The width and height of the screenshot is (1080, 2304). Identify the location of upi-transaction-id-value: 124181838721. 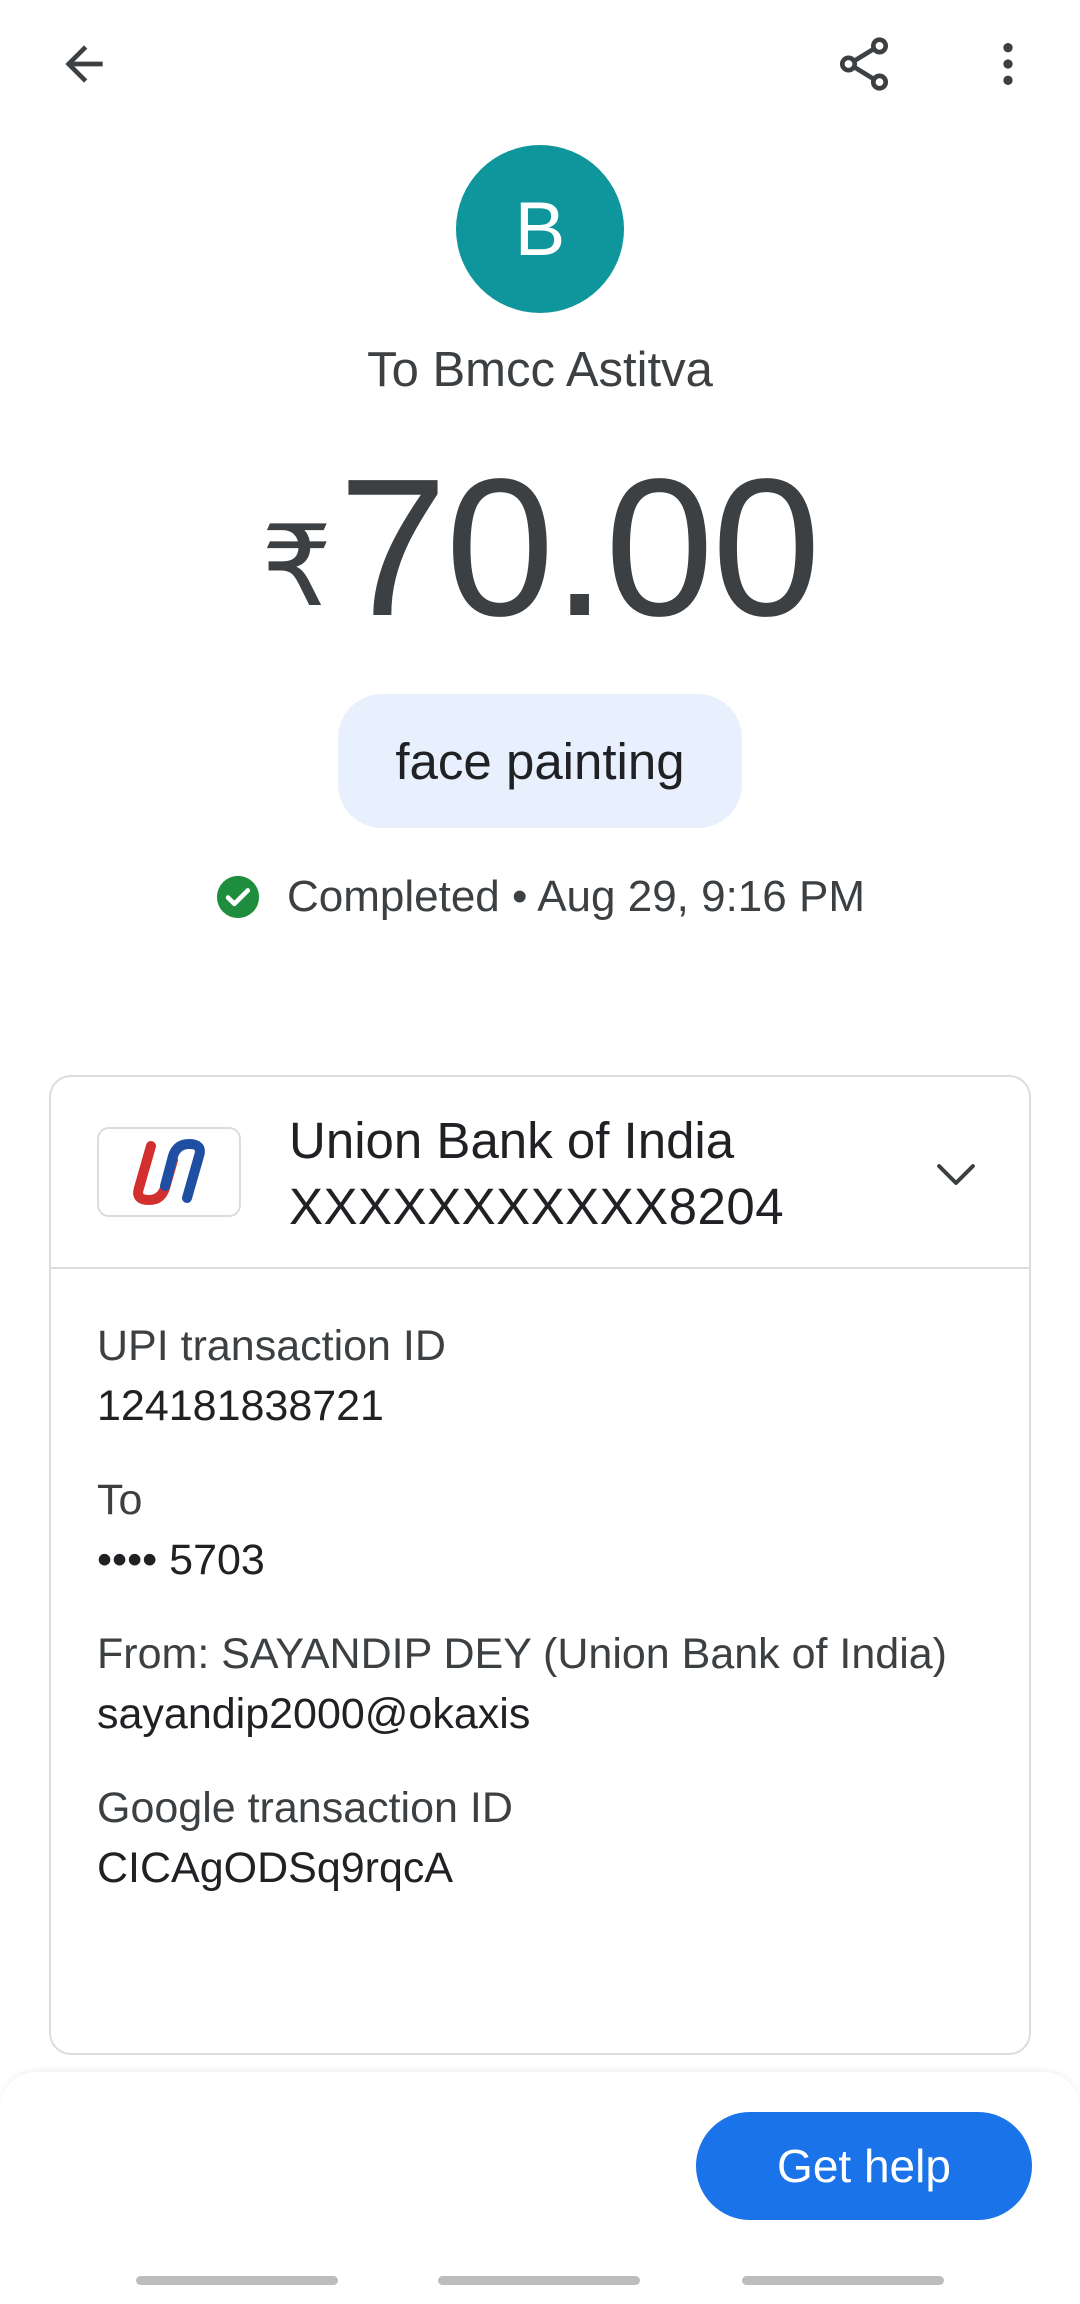
(540, 1406).